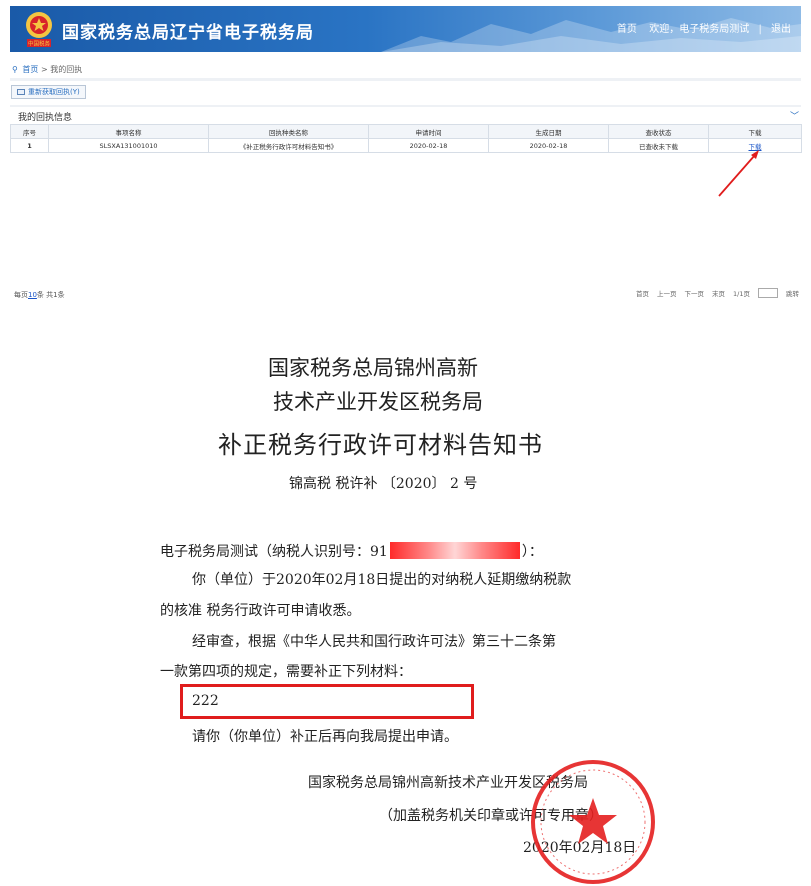  I want to click on notice-org-line2: 技术产业开发区税务局, so click(378, 402).